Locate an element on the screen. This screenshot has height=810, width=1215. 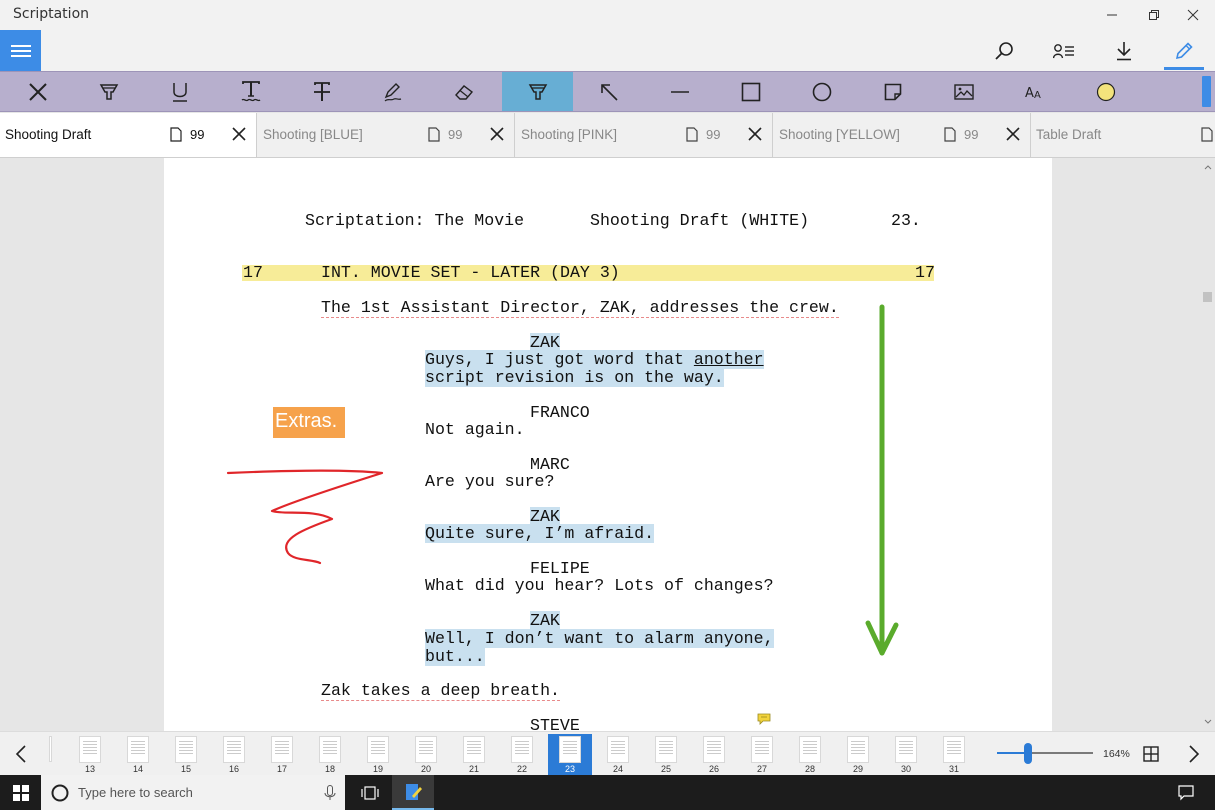
thumbnail-page-number: 14 is located at coordinates (137, 769).